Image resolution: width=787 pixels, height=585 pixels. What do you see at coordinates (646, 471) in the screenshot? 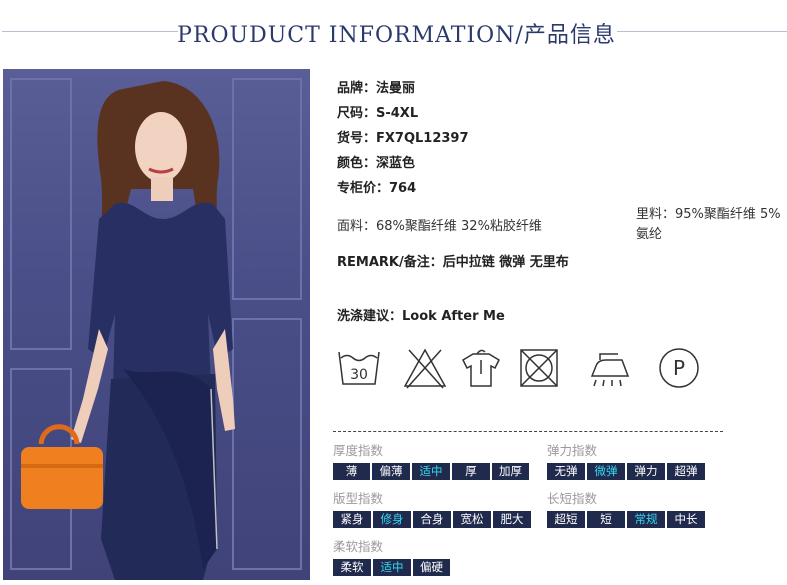
I see `elasticity-option-chip: 弹力` at bounding box center [646, 471].